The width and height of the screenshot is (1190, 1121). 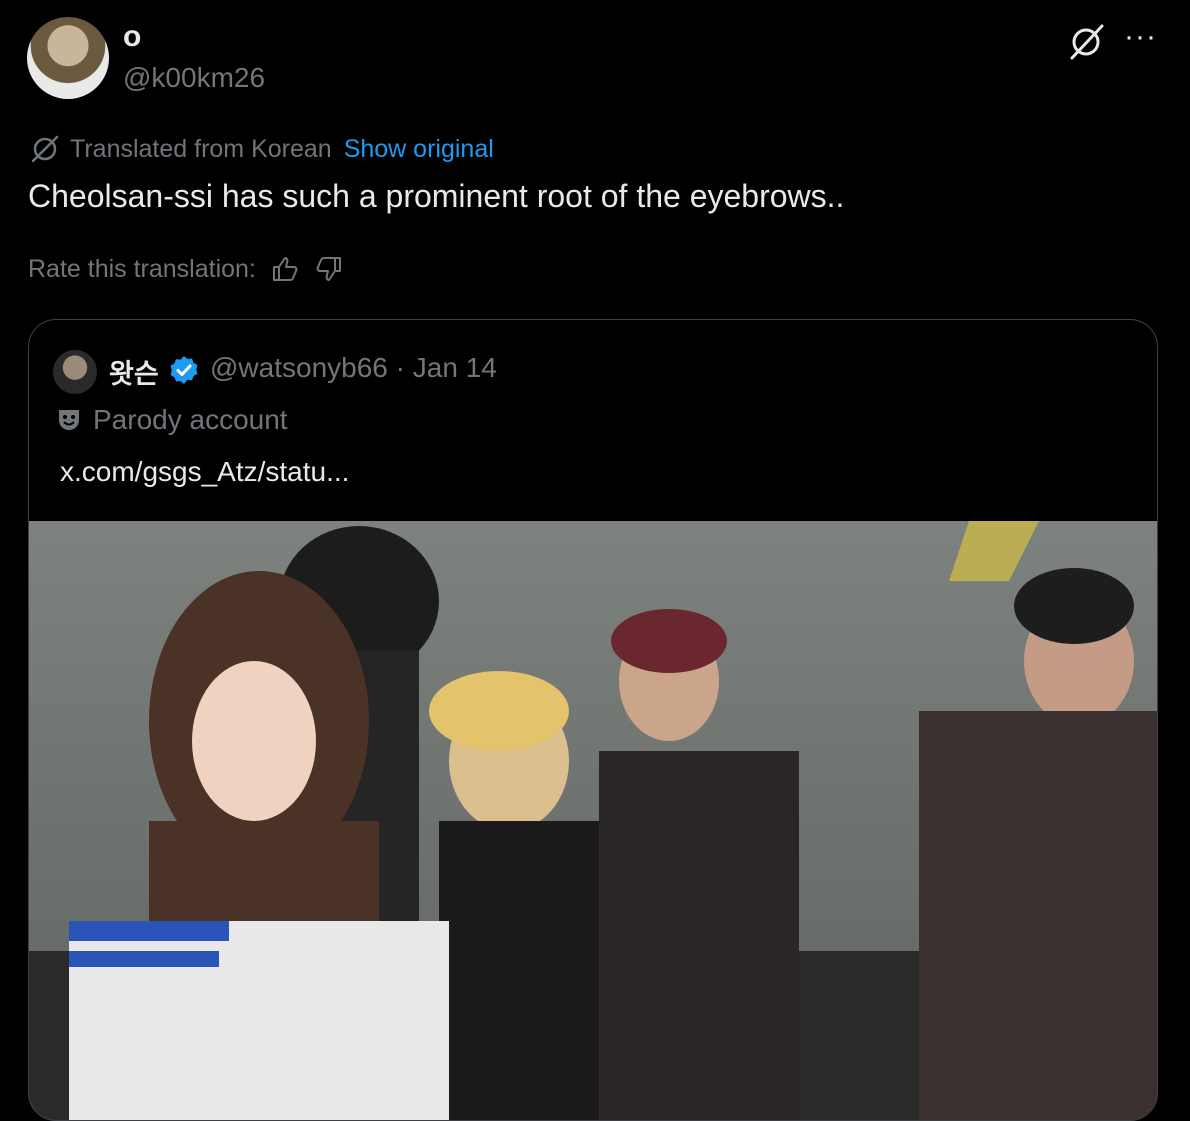 What do you see at coordinates (329, 269) in the screenshot?
I see `thumbs-down-icon` at bounding box center [329, 269].